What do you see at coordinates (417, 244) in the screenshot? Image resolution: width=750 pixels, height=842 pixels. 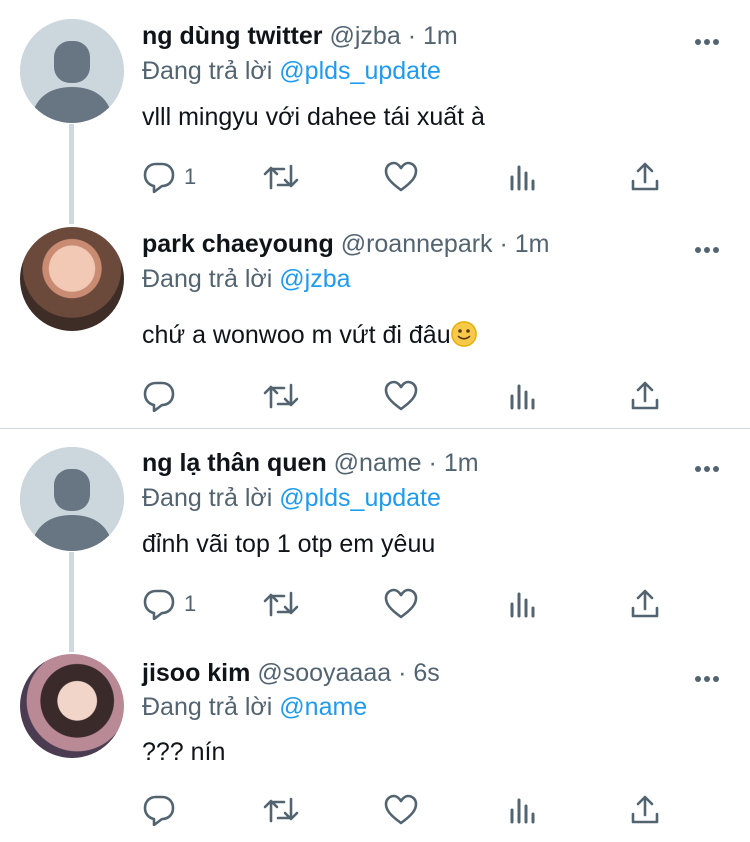 I see `user-handle: @roannepark` at bounding box center [417, 244].